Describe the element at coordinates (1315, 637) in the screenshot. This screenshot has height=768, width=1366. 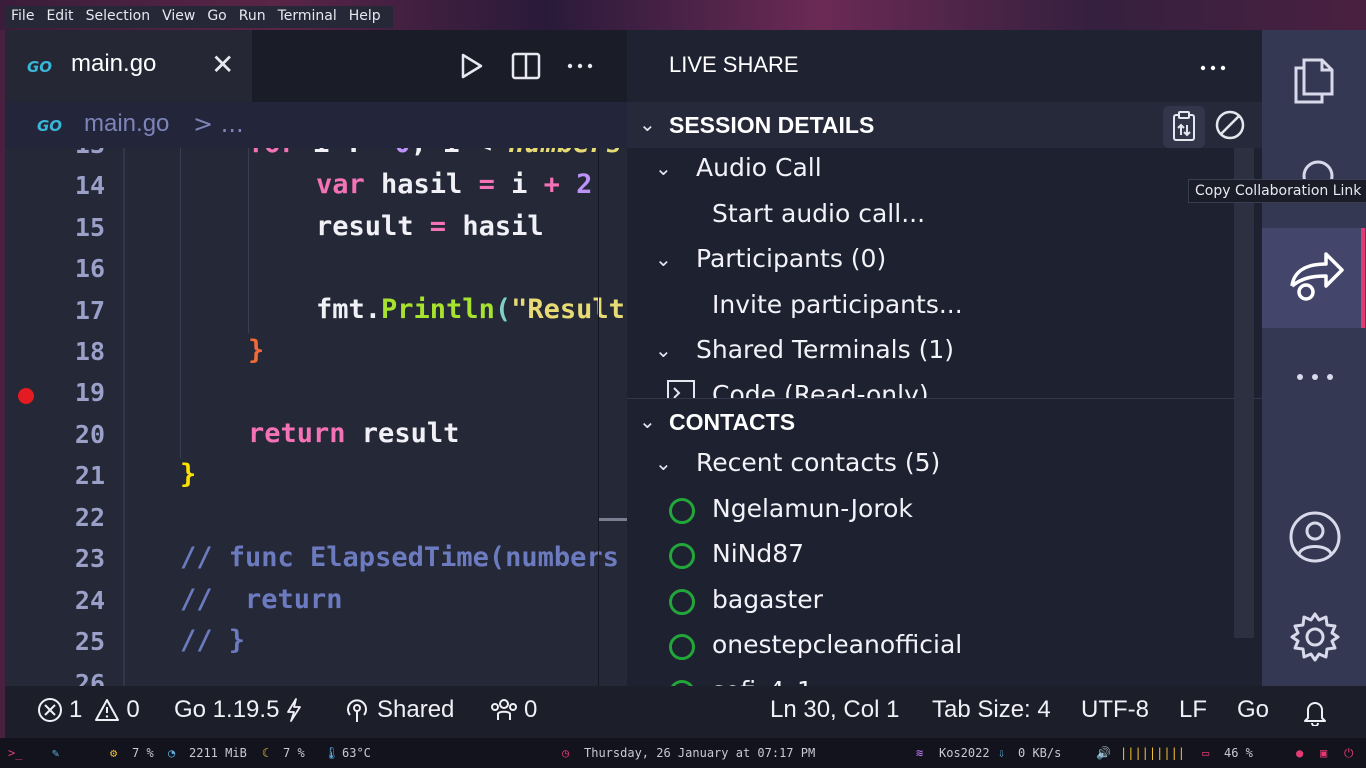
I see `gear-icon` at that location.